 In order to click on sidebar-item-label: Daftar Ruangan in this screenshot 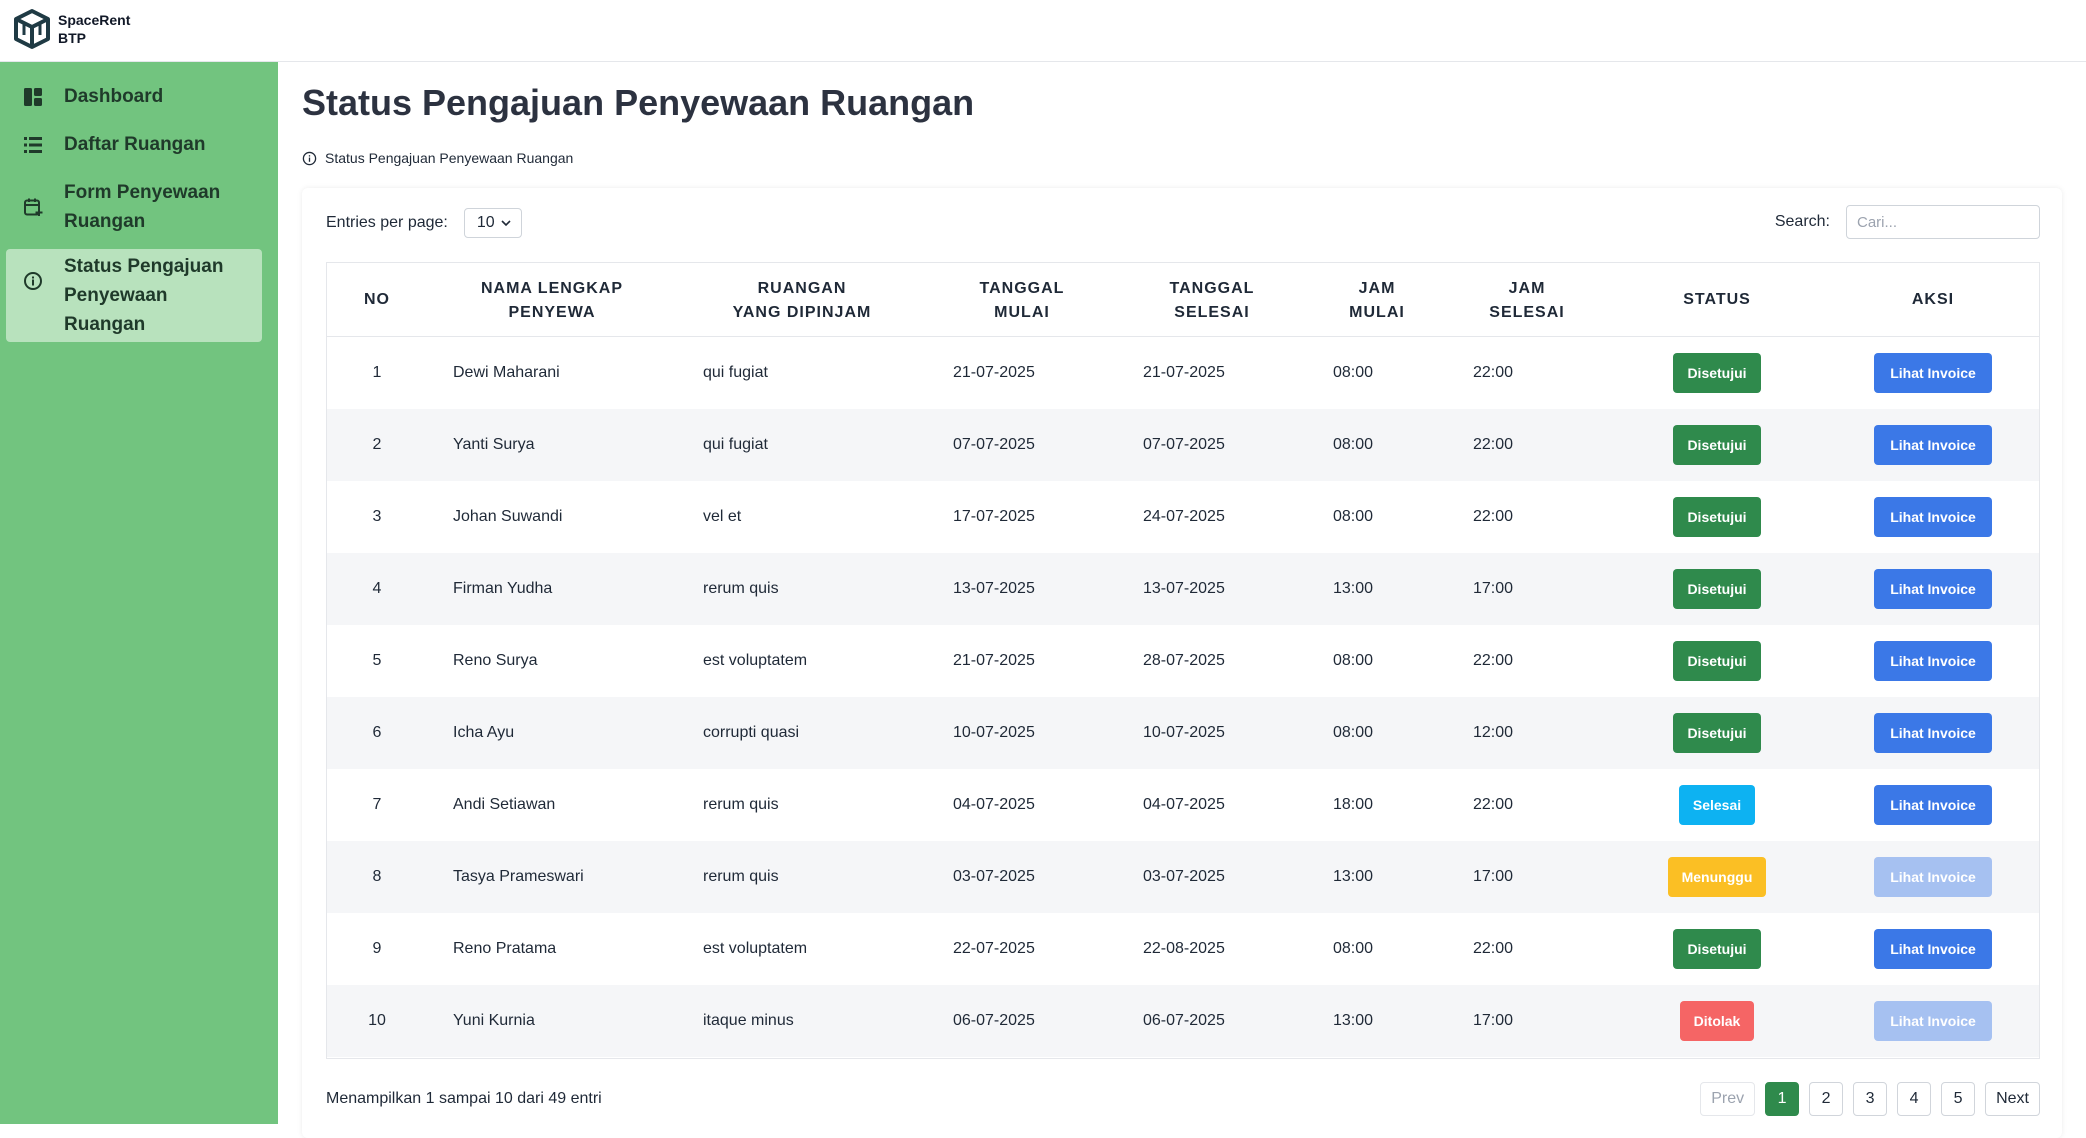, I will do `click(135, 144)`.